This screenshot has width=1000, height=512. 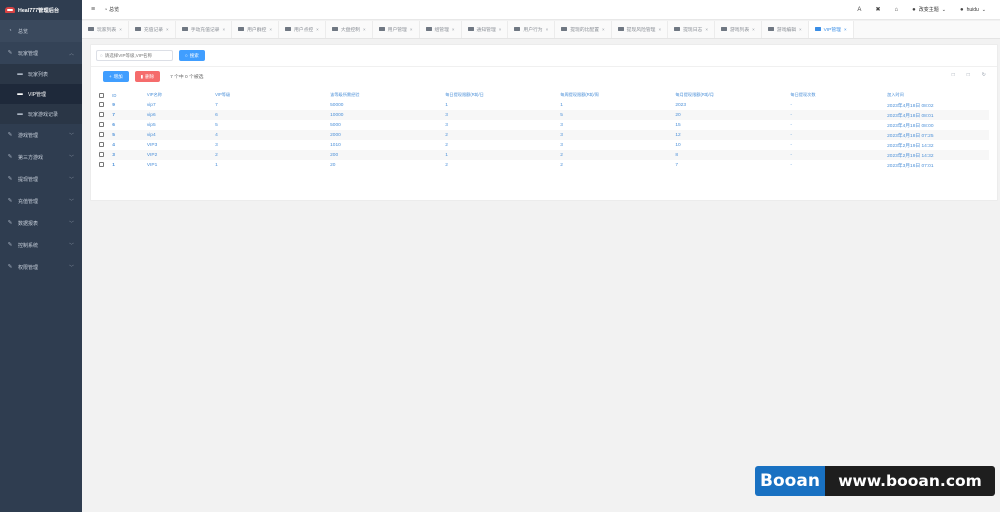 What do you see at coordinates (732, 95) in the screenshot?
I see `column-header: 每月提现限额(R$)/月` at bounding box center [732, 95].